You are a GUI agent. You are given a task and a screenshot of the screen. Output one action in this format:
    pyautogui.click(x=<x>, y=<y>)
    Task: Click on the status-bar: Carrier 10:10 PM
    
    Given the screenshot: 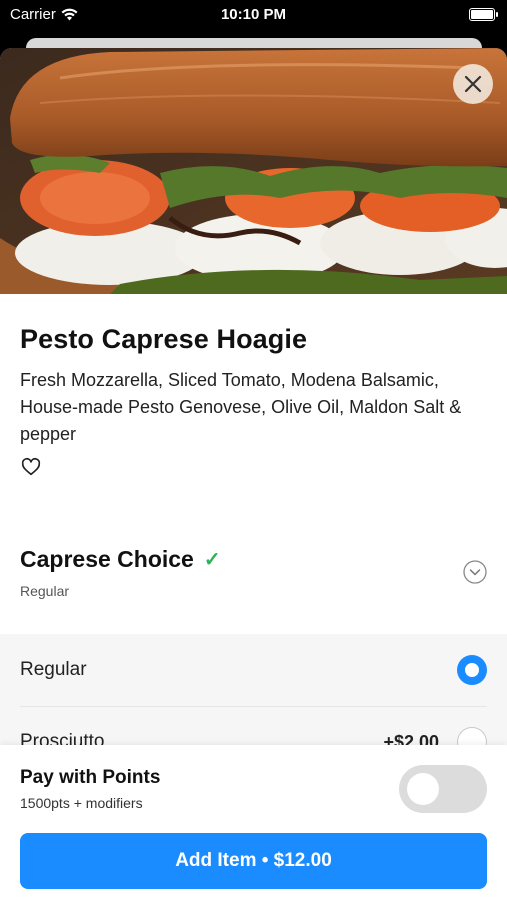 What is the action you would take?
    pyautogui.click(x=253, y=15)
    